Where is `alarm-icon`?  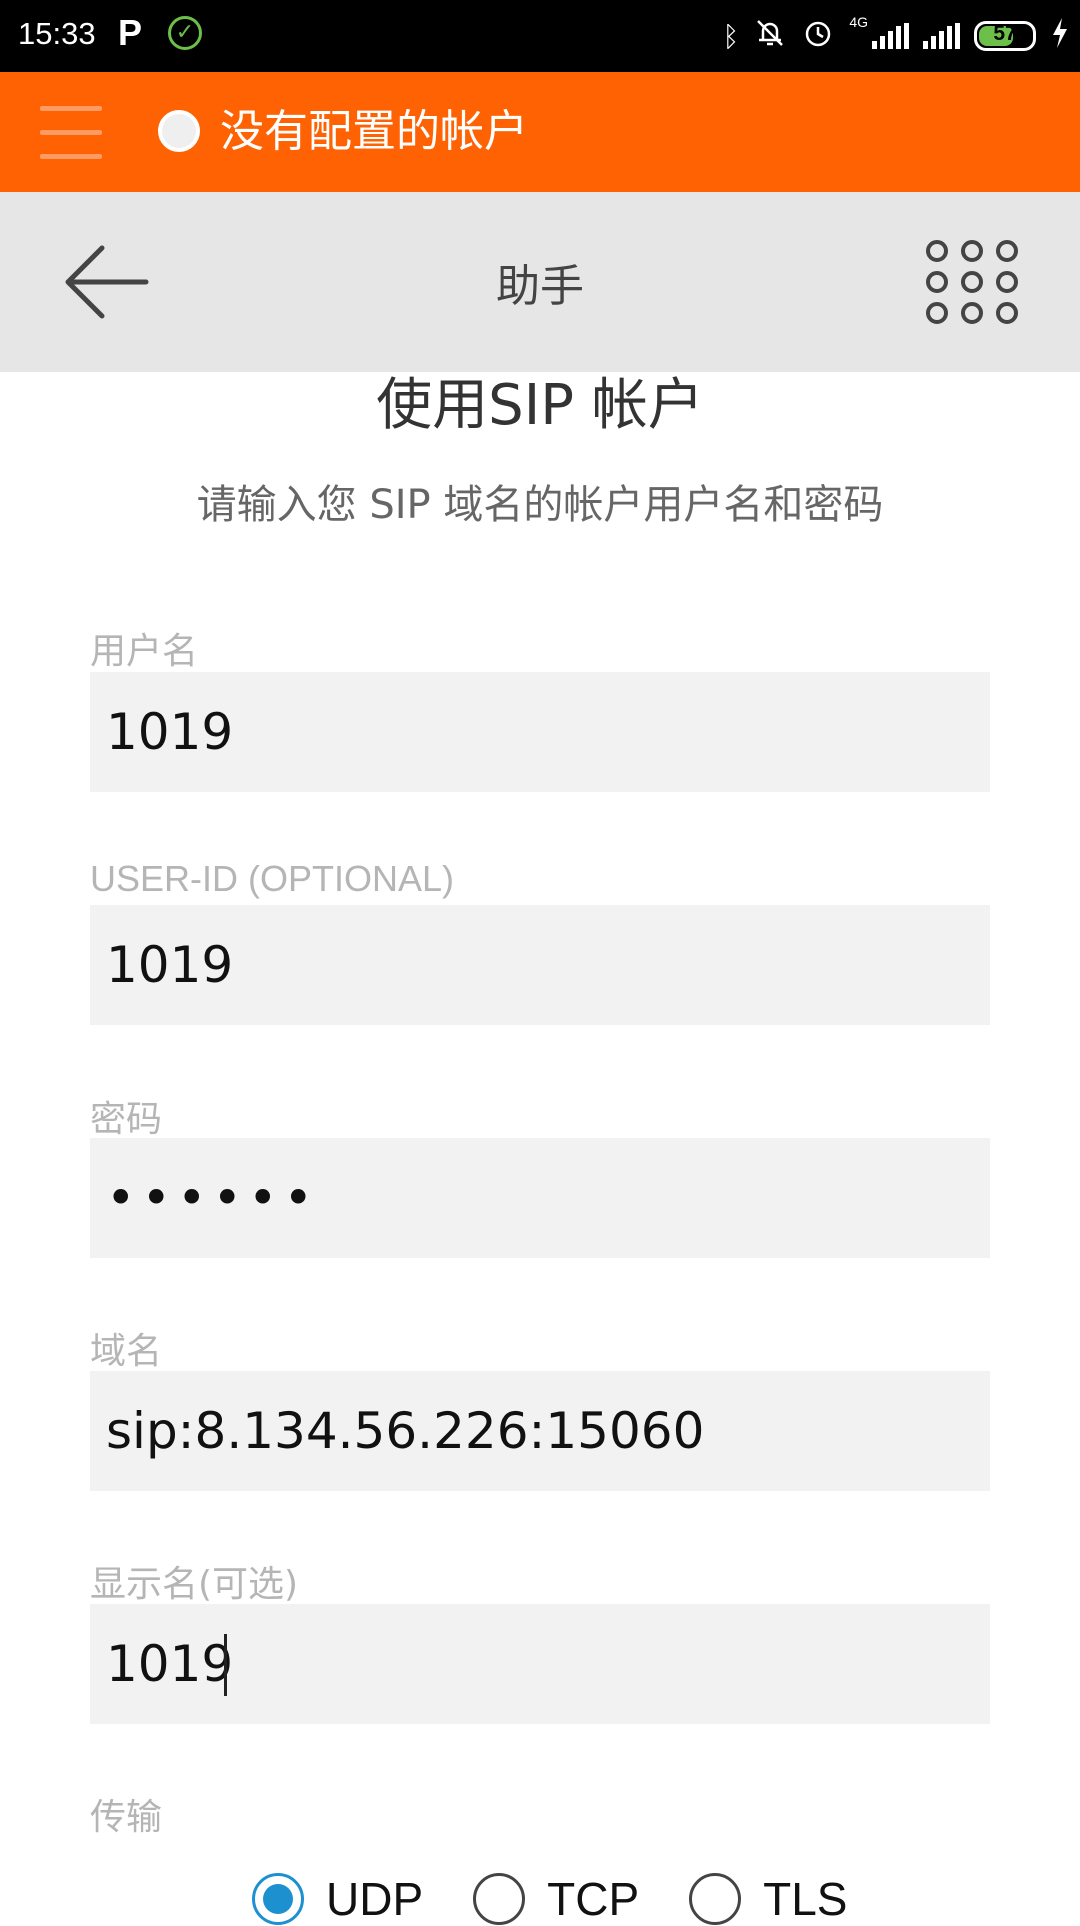
alarm-icon is located at coordinates (818, 36).